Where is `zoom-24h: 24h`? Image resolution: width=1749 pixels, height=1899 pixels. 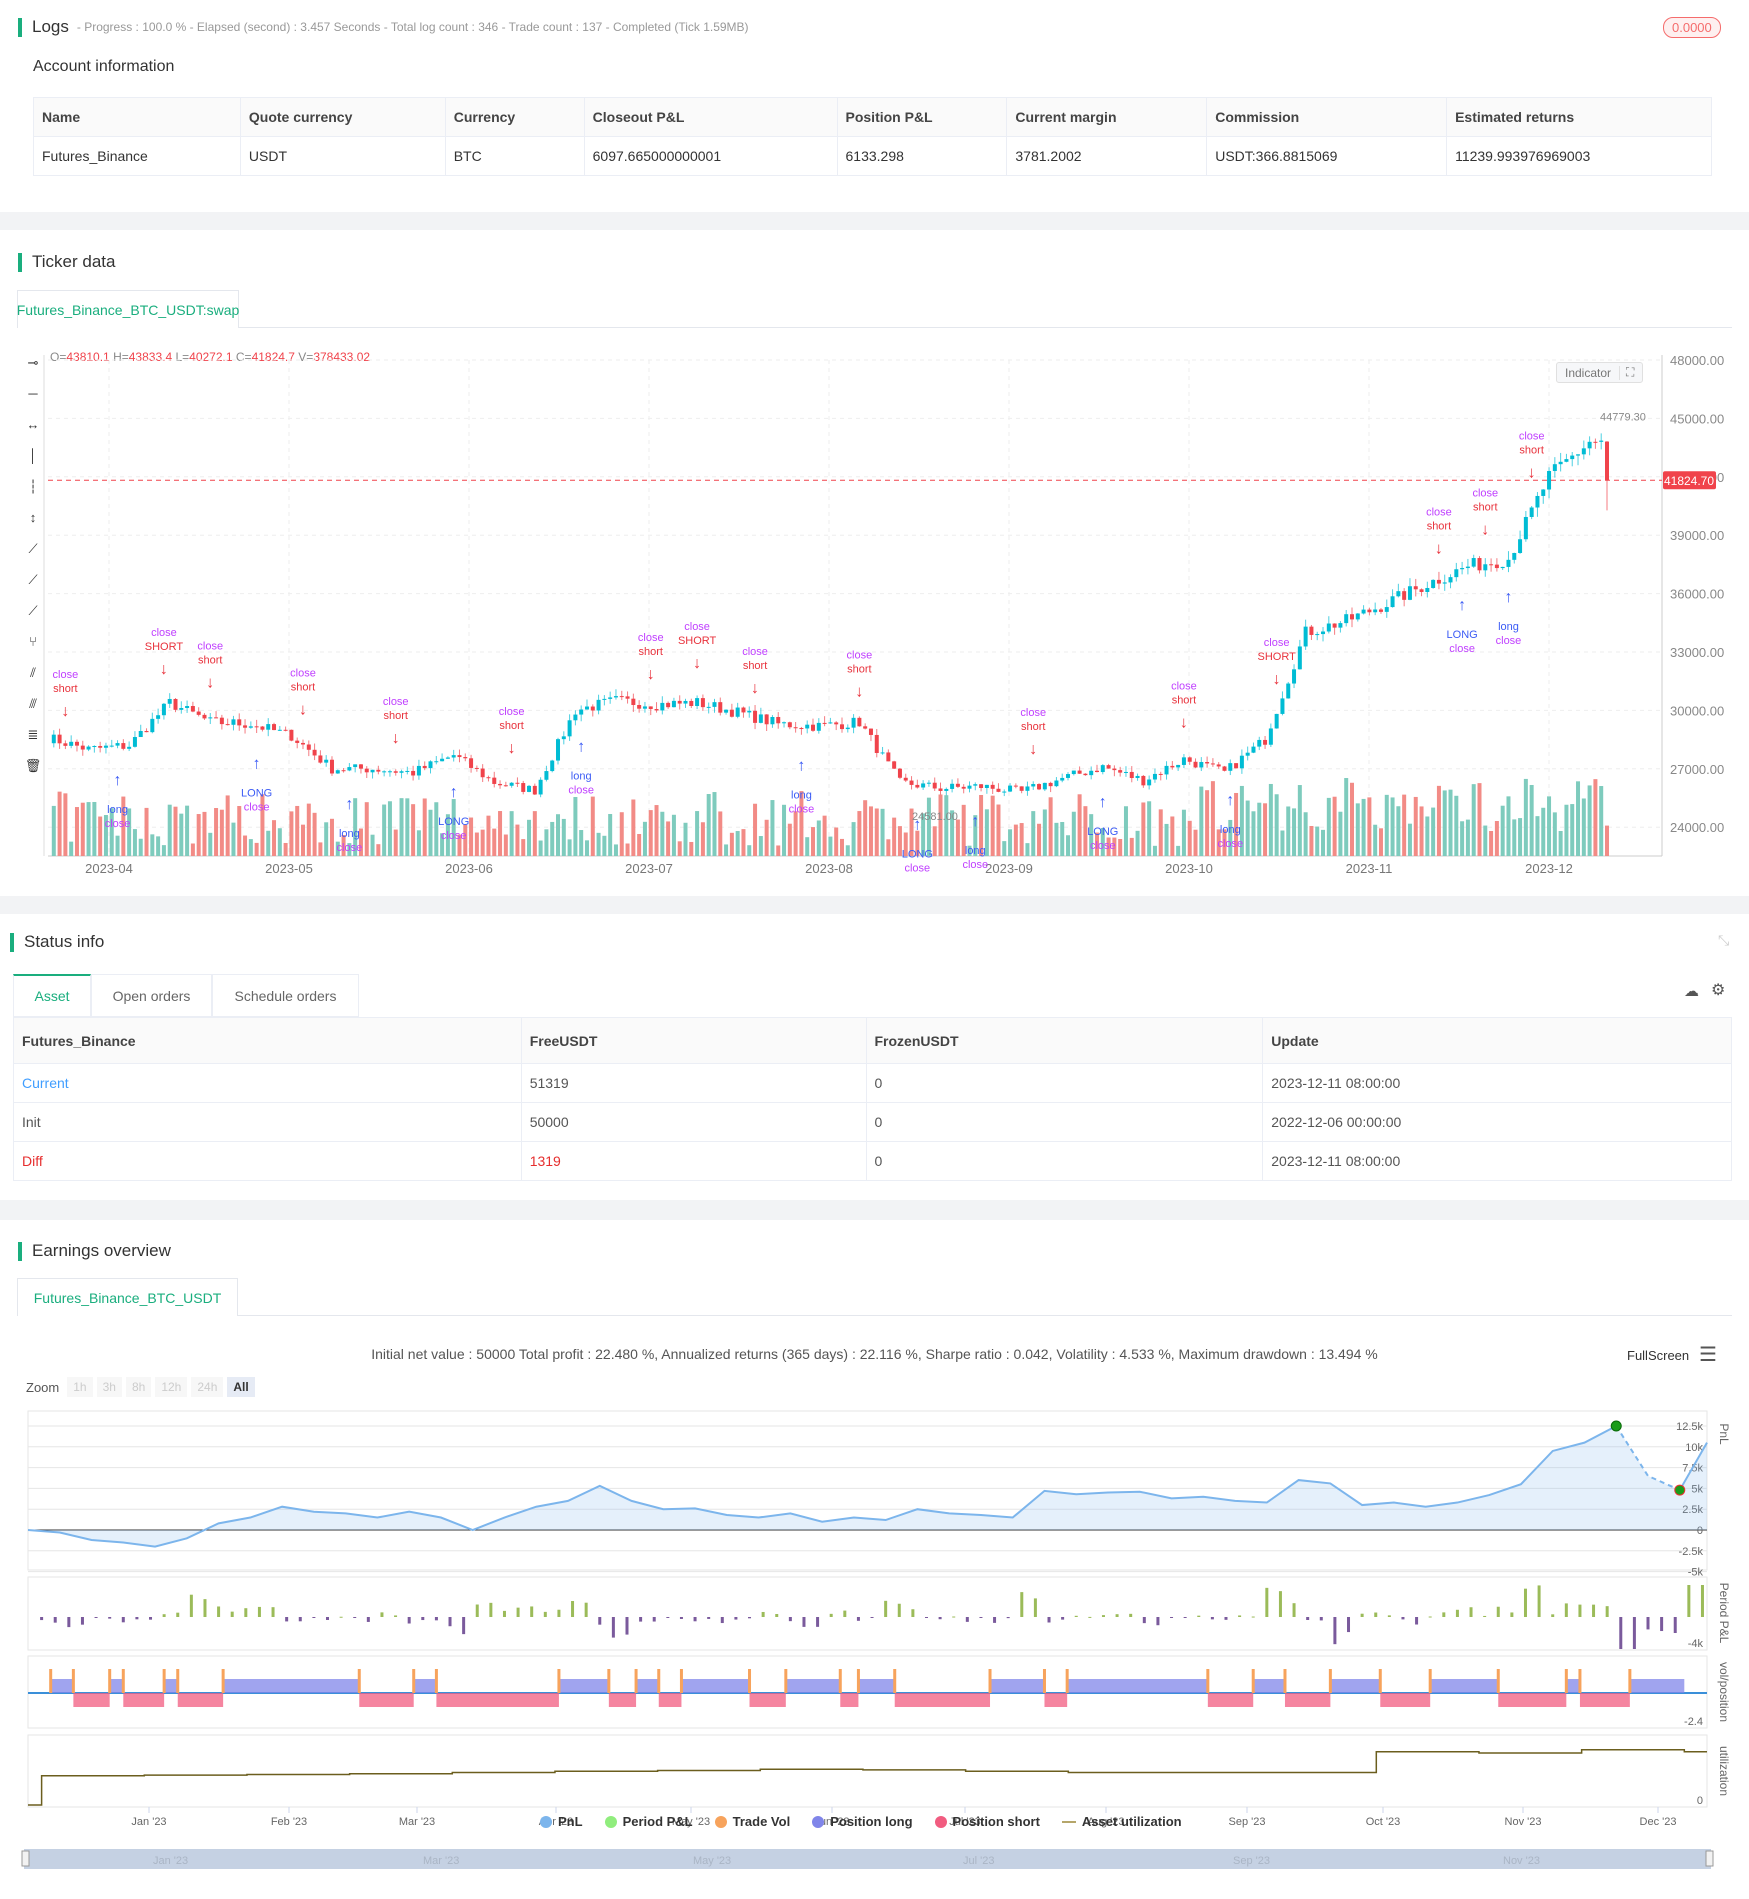
zoom-24h: 24h is located at coordinates (207, 1387).